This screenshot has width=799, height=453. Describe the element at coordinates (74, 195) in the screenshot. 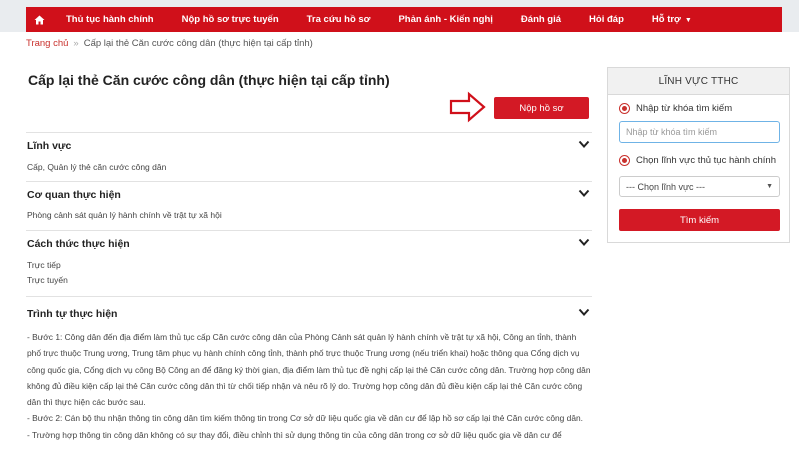

I see `section-title: Cơ quan thực hiện` at that location.